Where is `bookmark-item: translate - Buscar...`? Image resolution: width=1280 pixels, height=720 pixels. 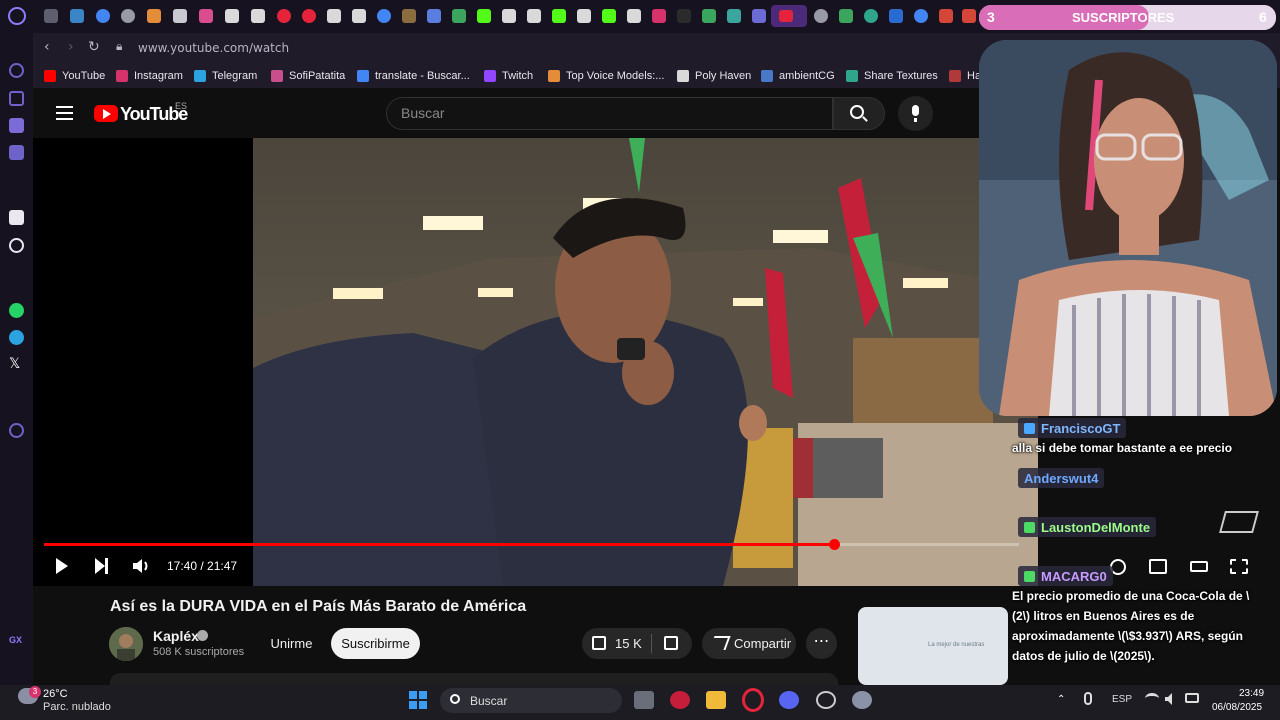 bookmark-item: translate - Buscar... is located at coordinates (413, 76).